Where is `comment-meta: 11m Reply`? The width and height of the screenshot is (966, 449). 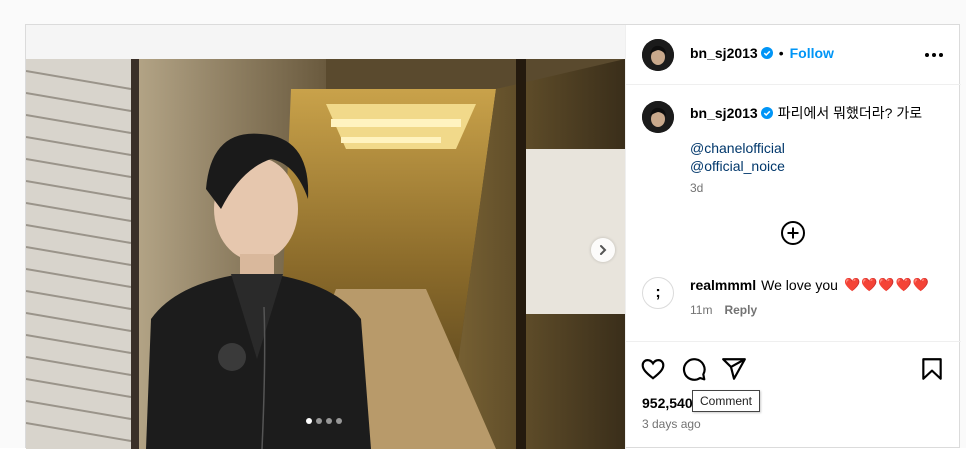
comment-meta: 11m Reply is located at coordinates (723, 310).